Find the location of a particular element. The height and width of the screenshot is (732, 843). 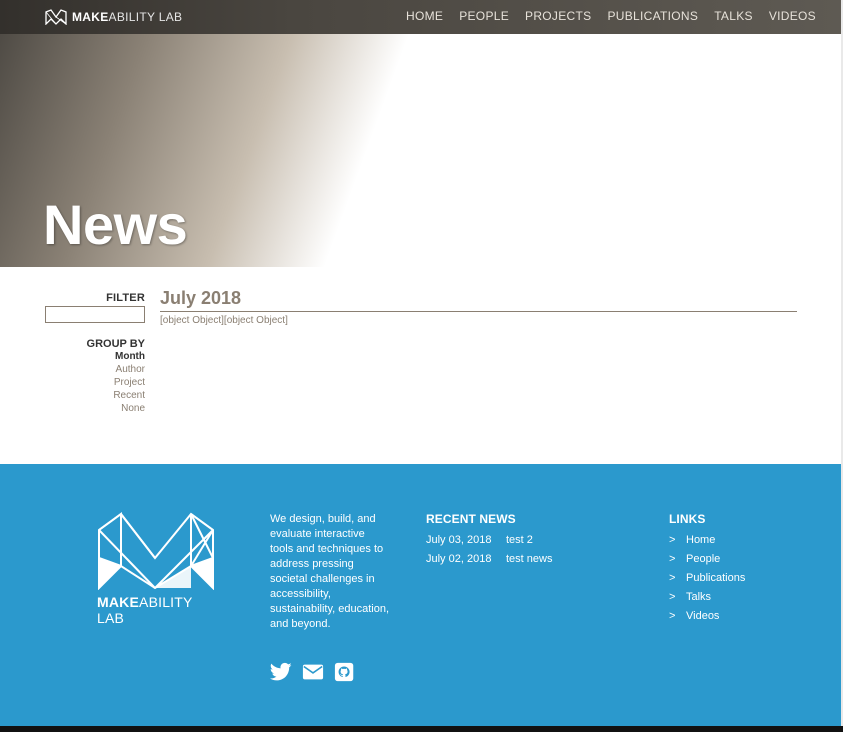

footer-link-label: Home is located at coordinates (701, 540).